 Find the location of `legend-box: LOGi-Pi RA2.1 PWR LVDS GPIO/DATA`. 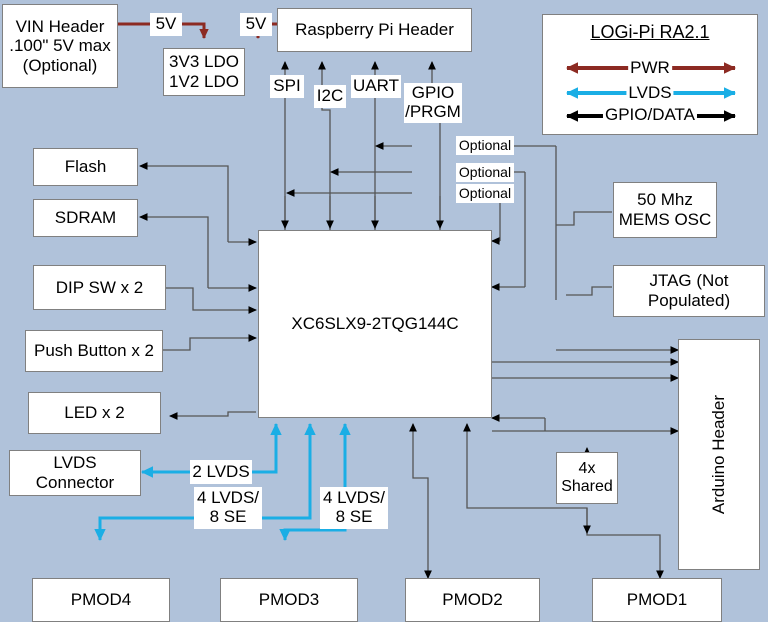

legend-box: LOGi-Pi RA2.1 PWR LVDS GPIO/DATA is located at coordinates (650, 74).